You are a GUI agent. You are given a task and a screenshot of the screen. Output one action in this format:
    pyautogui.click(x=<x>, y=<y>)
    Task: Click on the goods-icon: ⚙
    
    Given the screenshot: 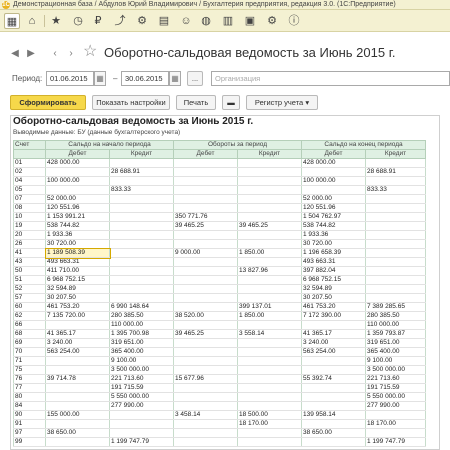 What is the action you would take?
    pyautogui.click(x=142, y=21)
    